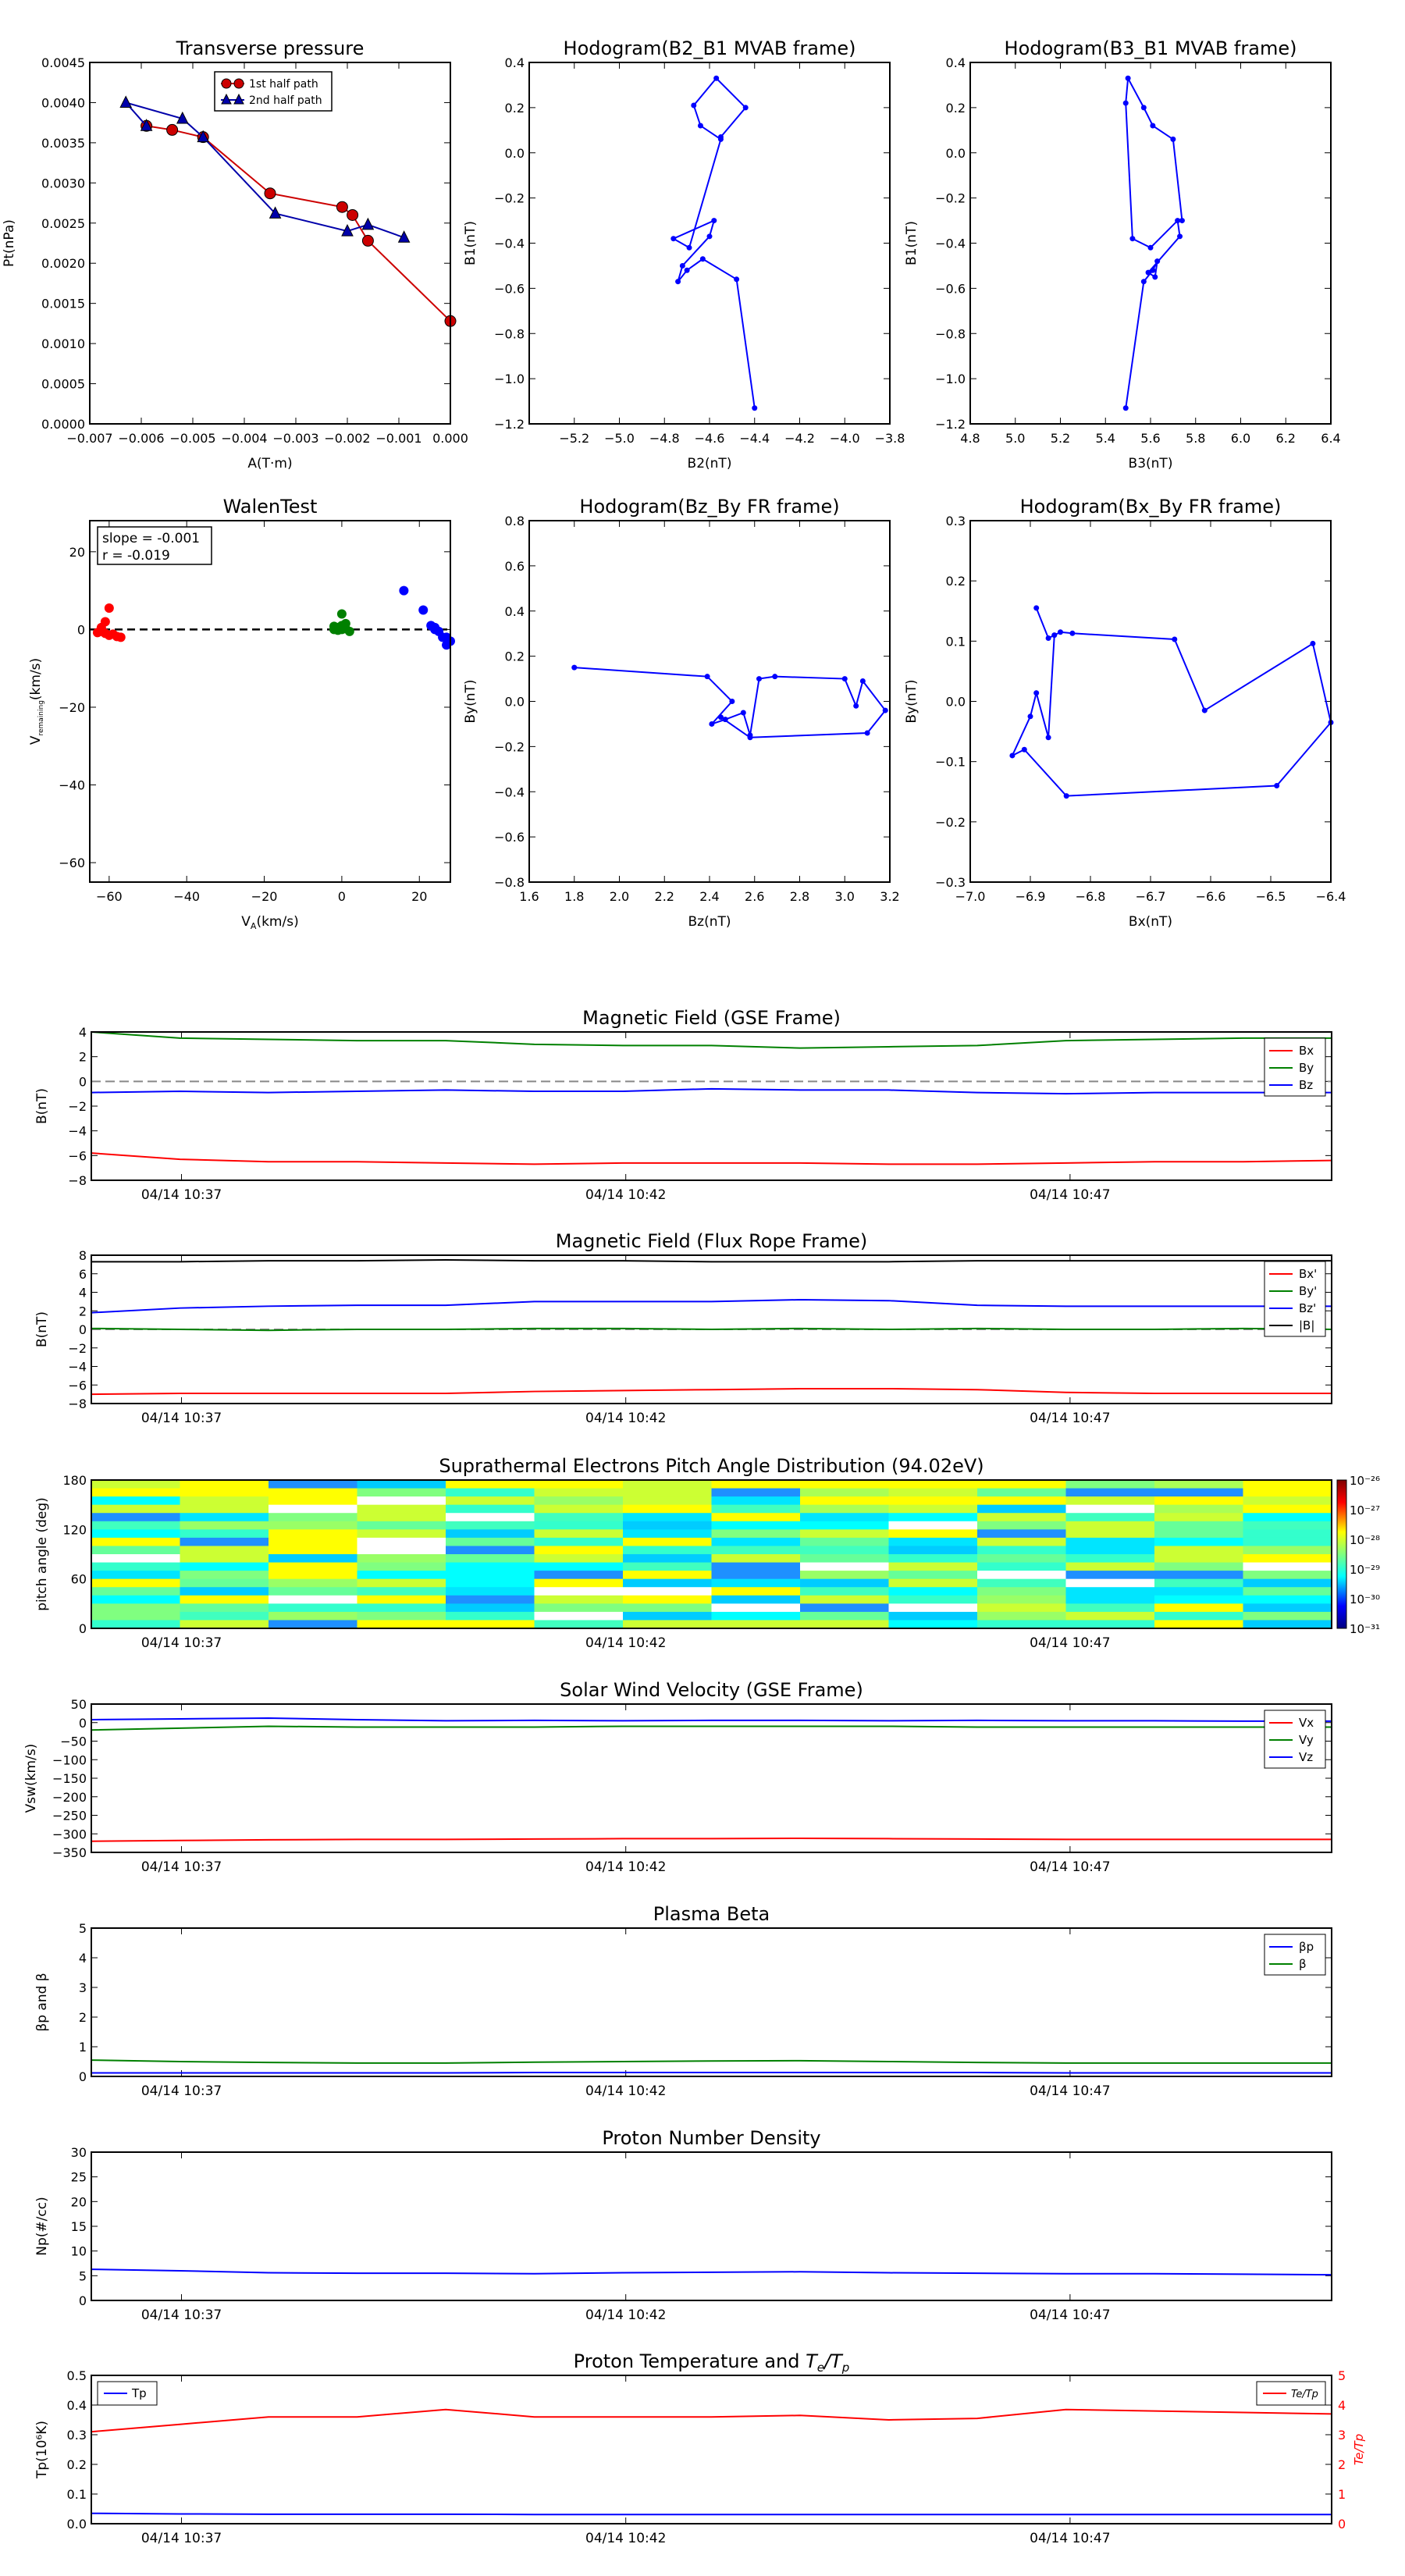  I want to click on colorbar, so click(1342, 1554).